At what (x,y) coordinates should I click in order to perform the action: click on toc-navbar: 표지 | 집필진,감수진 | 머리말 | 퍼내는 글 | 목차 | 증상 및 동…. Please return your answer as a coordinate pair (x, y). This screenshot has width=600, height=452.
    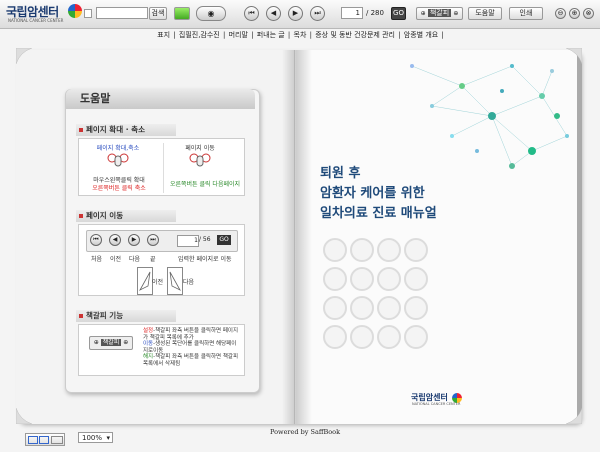
    Looking at the image, I should click on (300, 35).